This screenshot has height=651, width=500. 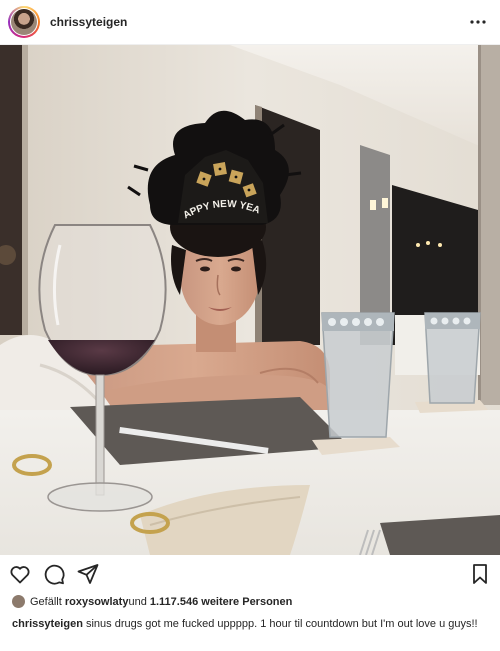 What do you see at coordinates (46, 601) in the screenshot?
I see `likes-prefix: Gefällt` at bounding box center [46, 601].